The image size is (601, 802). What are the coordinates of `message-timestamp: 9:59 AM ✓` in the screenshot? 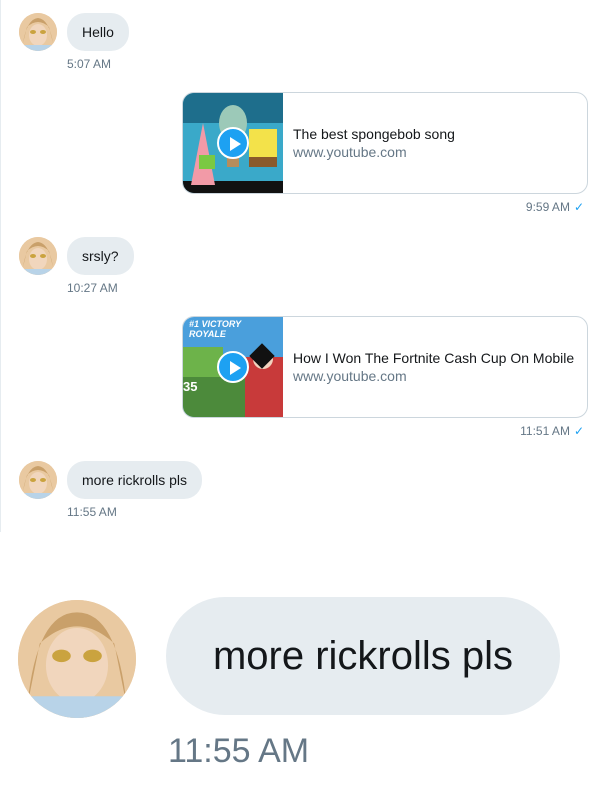 It's located at (555, 207).